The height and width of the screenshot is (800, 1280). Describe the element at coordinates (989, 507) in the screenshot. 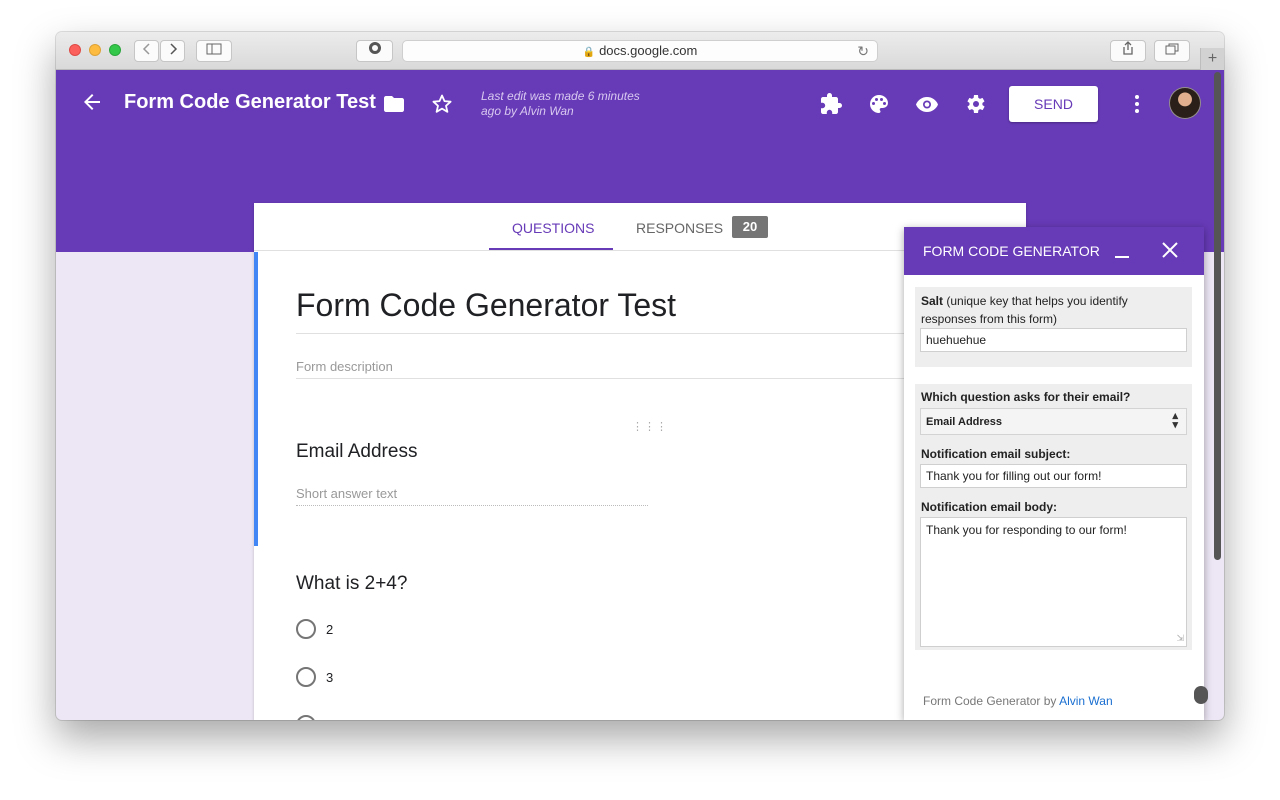

I see `body-label: Notification email body:` at that location.